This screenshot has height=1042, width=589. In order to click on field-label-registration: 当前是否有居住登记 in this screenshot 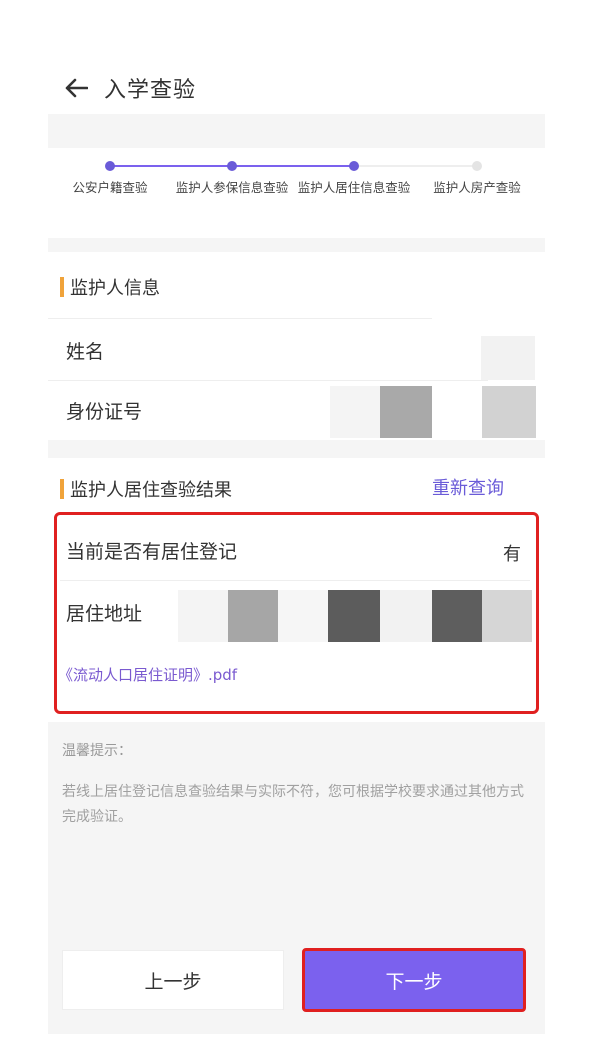, I will do `click(152, 551)`.